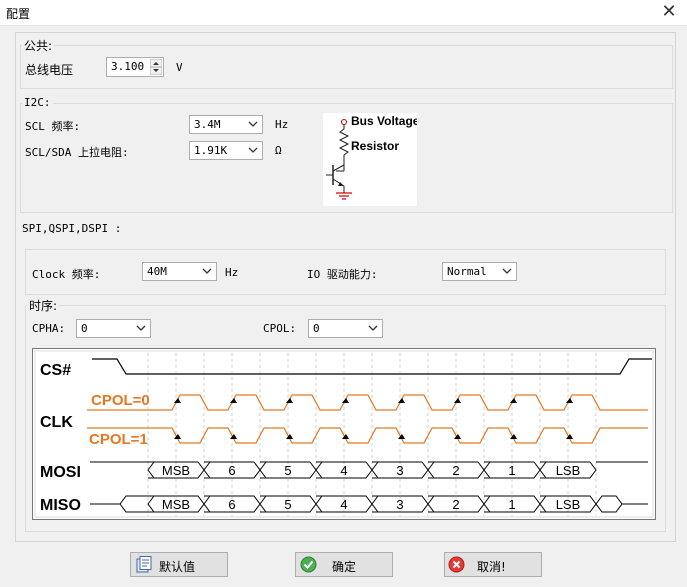 This screenshot has width=687, height=587. Describe the element at coordinates (344, 567) in the screenshot. I see `ok-button-label: 确定` at that location.